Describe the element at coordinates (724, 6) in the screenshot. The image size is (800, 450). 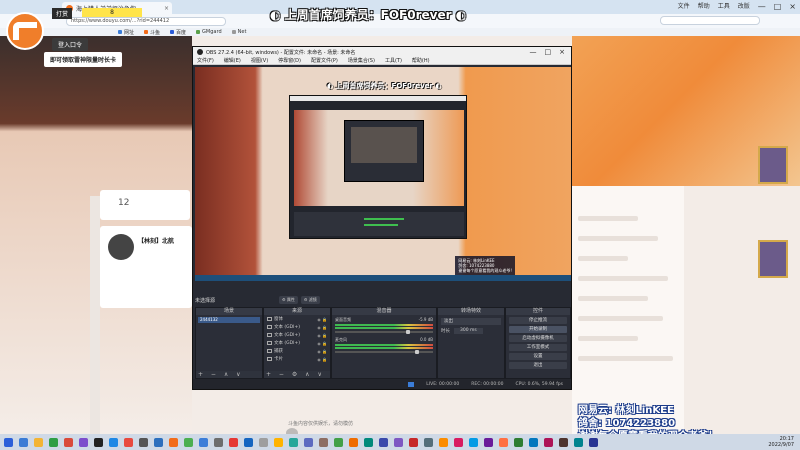
I see `menu-tools: 工具` at that location.